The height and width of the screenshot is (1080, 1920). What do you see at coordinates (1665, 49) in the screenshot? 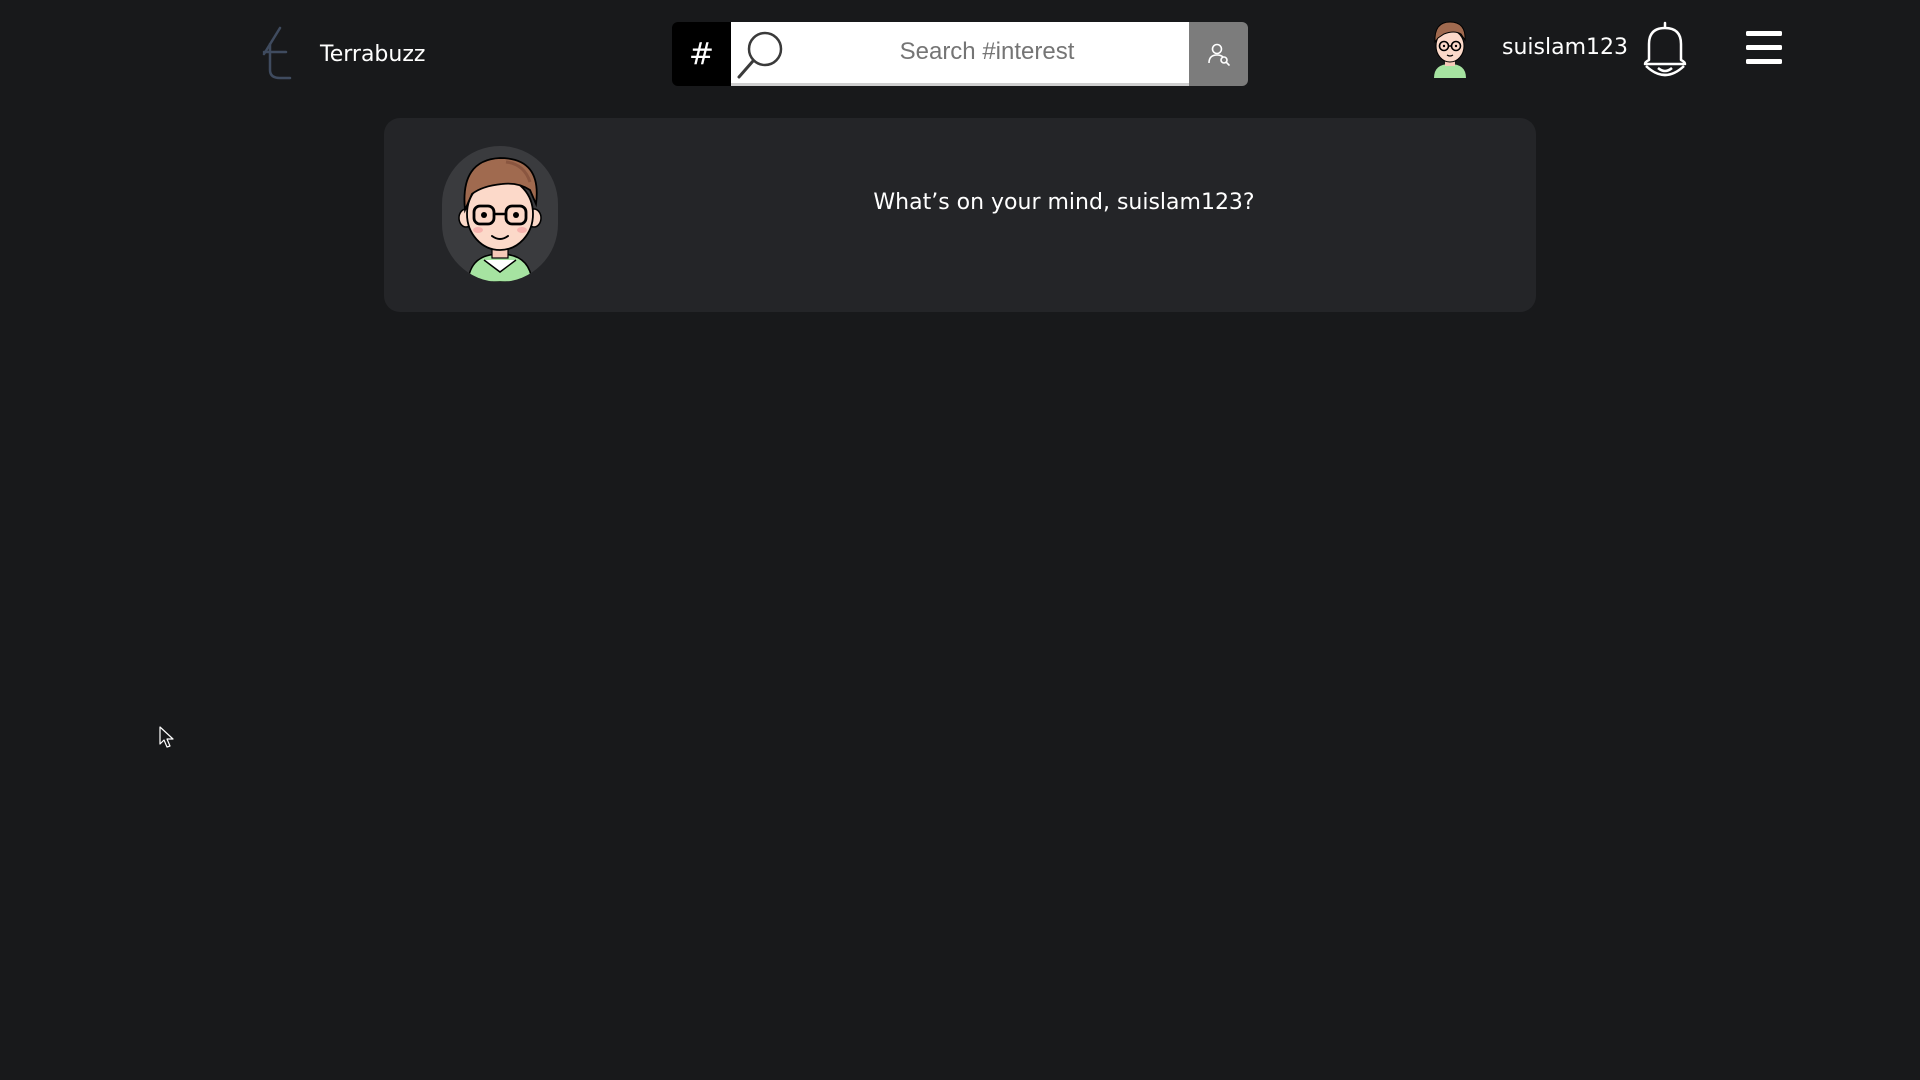
I see `bell-icon` at bounding box center [1665, 49].